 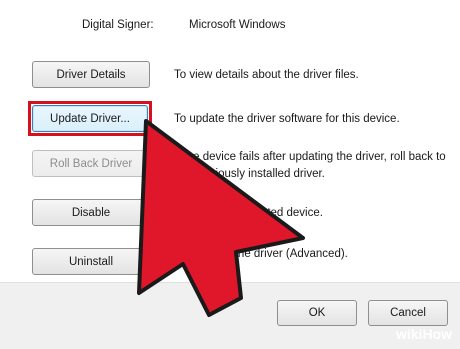 What do you see at coordinates (437, 334) in the screenshot?
I see `watermark-part2: How` at bounding box center [437, 334].